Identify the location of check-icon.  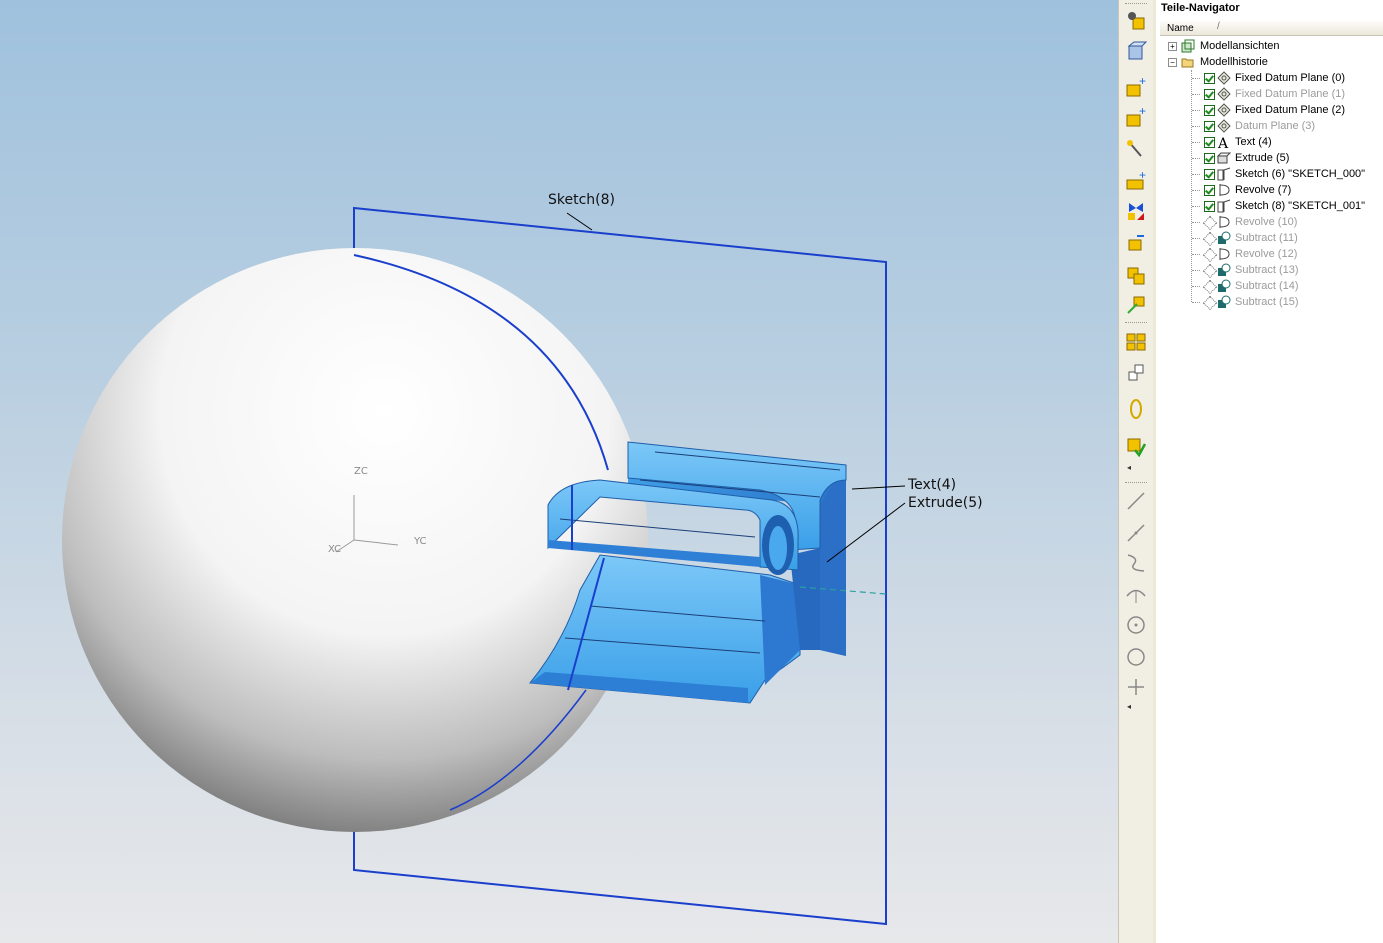
(1136, 447).